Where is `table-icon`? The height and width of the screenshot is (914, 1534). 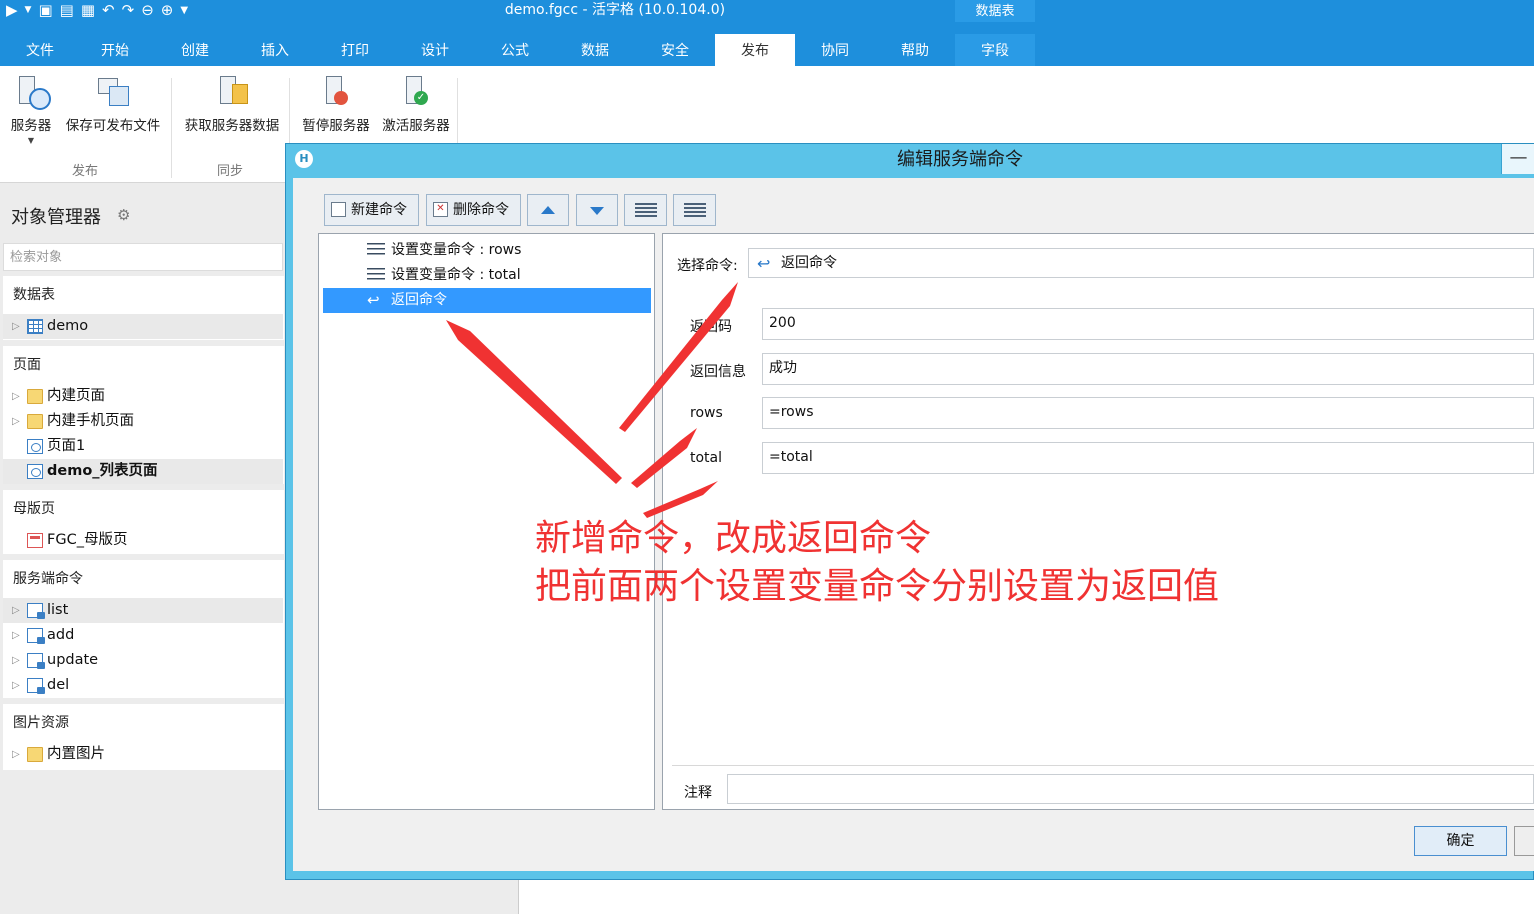 table-icon is located at coordinates (35, 326).